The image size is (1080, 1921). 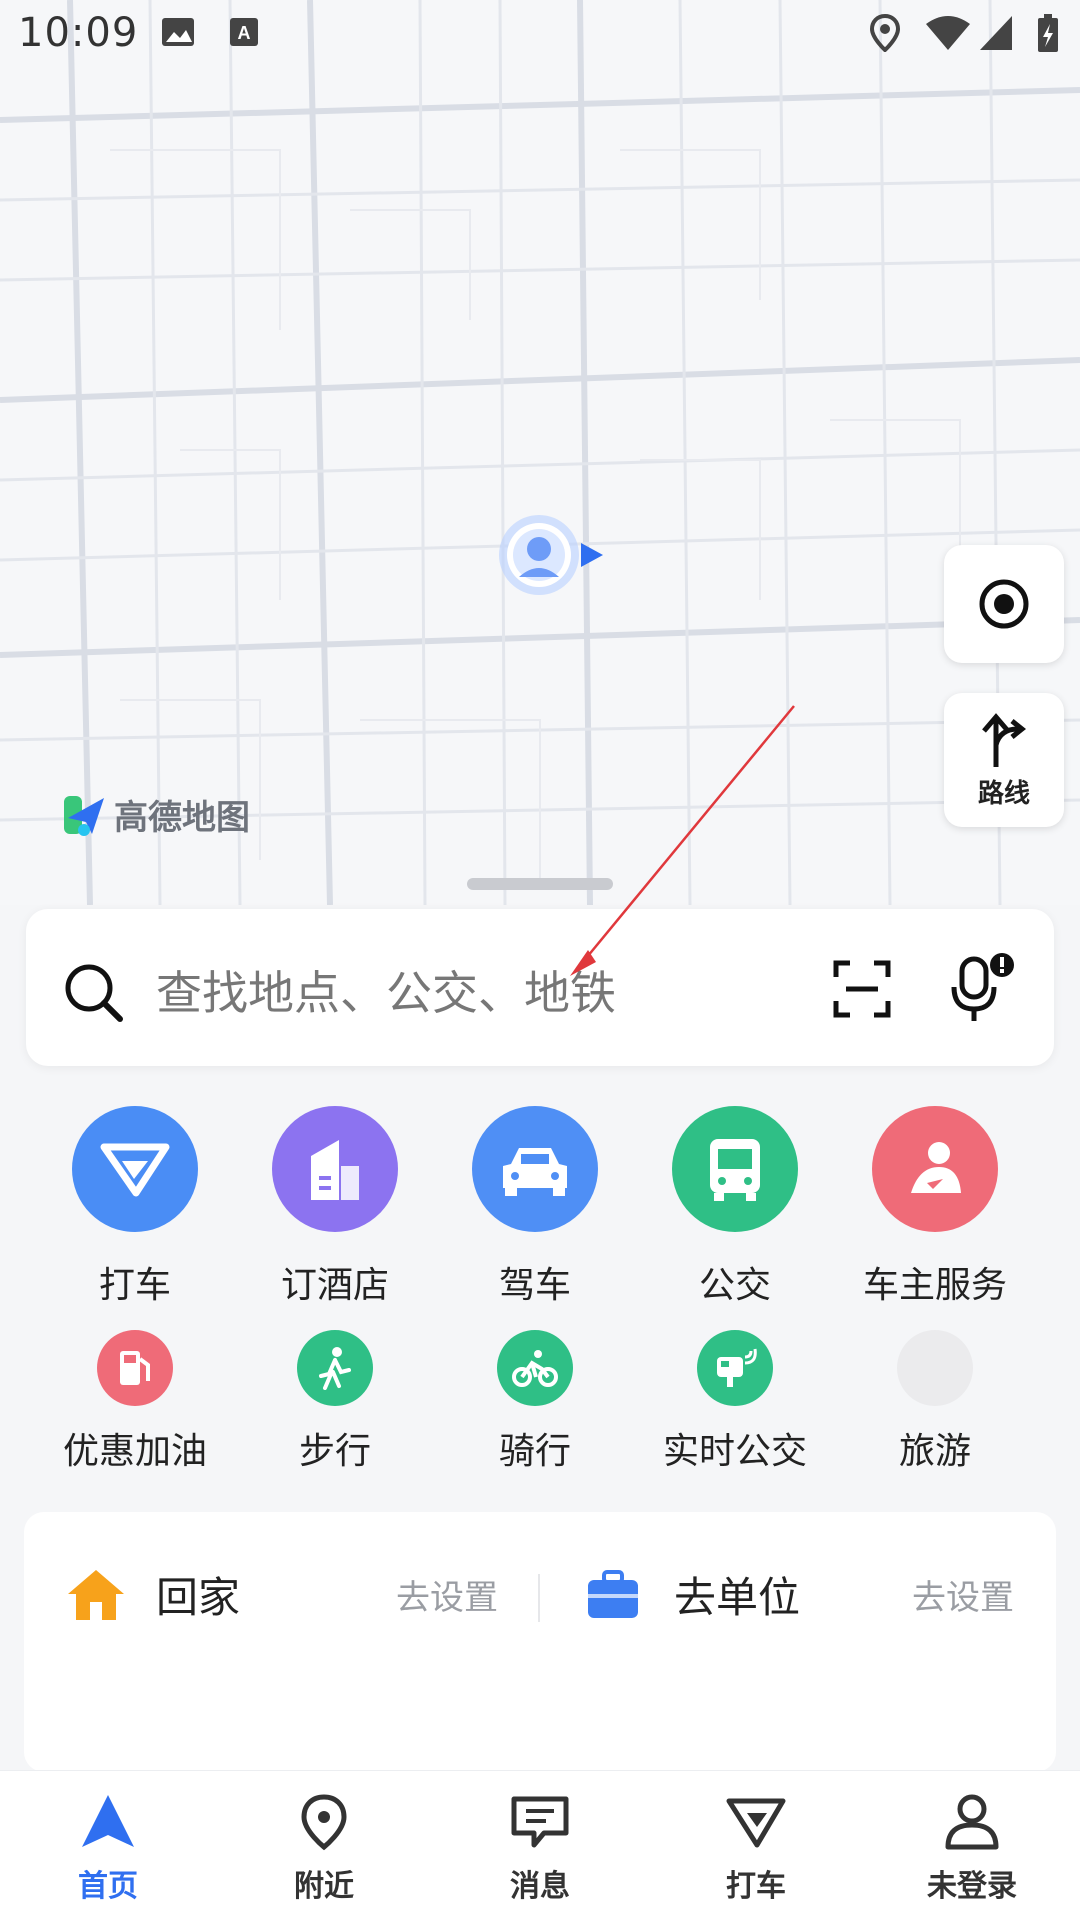 I want to click on quick-drive: 驾车, so click(x=535, y=1207).